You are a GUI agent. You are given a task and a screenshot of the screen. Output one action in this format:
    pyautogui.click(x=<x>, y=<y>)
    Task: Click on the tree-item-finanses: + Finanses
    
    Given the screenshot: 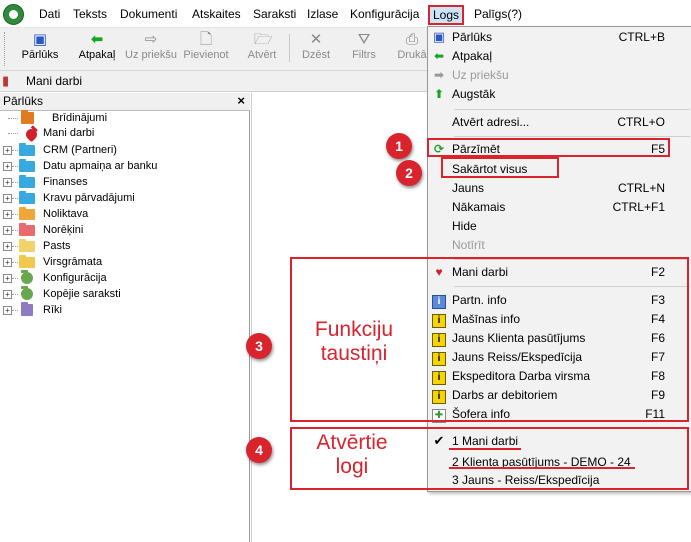 What is the action you would take?
    pyautogui.click(x=120, y=183)
    